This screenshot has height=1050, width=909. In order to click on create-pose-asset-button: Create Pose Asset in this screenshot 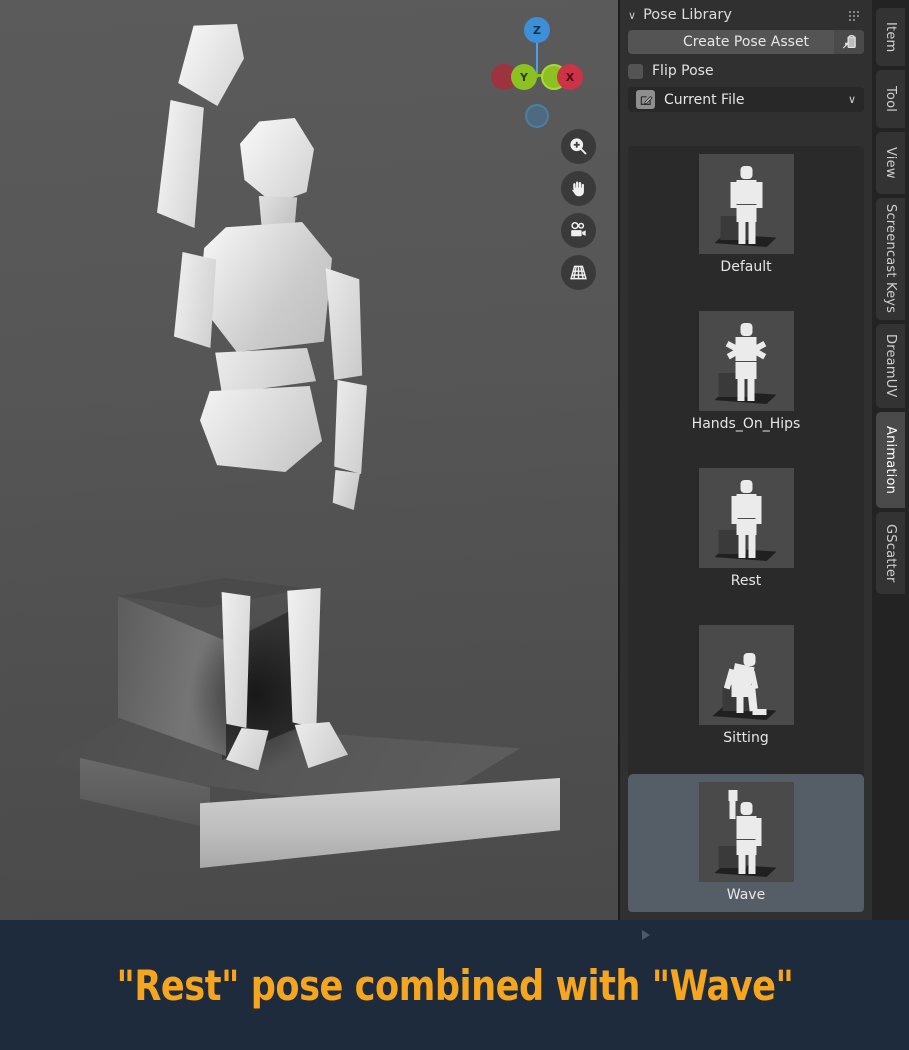, I will do `click(746, 42)`.